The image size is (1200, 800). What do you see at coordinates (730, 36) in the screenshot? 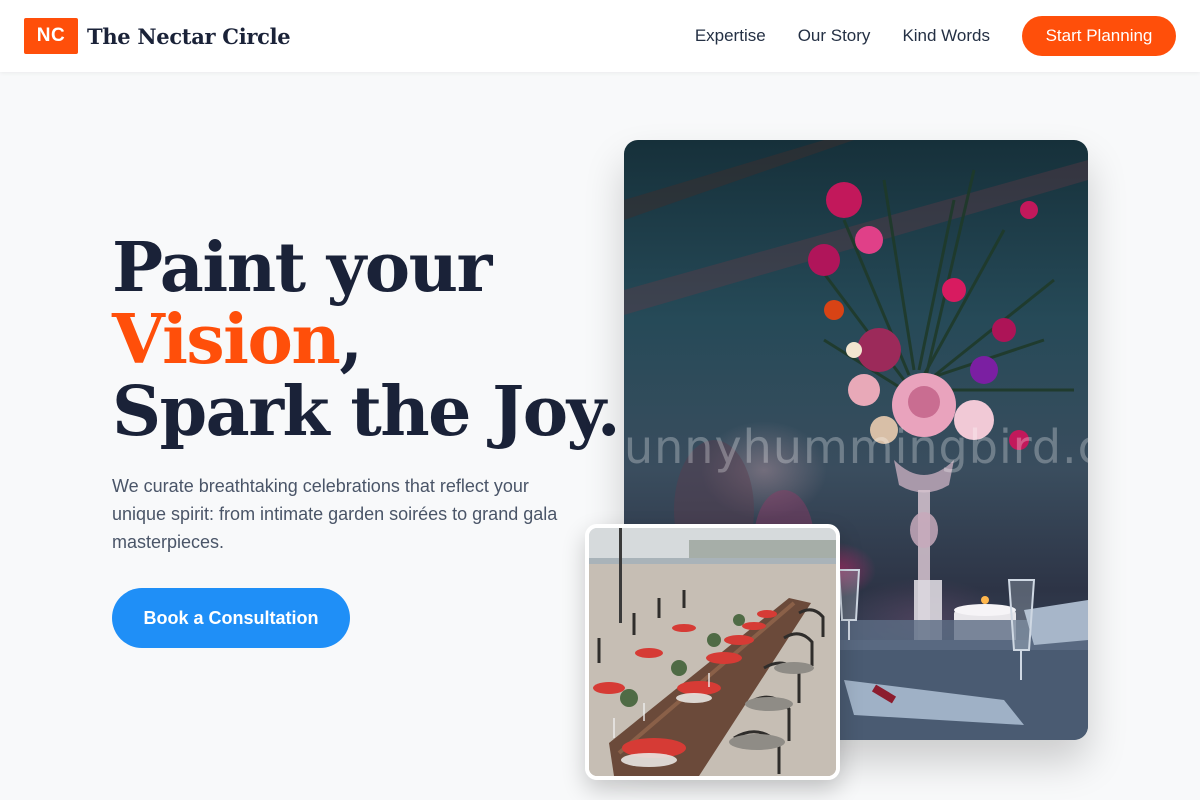
I see `nav-link-expertise: Expertise` at bounding box center [730, 36].